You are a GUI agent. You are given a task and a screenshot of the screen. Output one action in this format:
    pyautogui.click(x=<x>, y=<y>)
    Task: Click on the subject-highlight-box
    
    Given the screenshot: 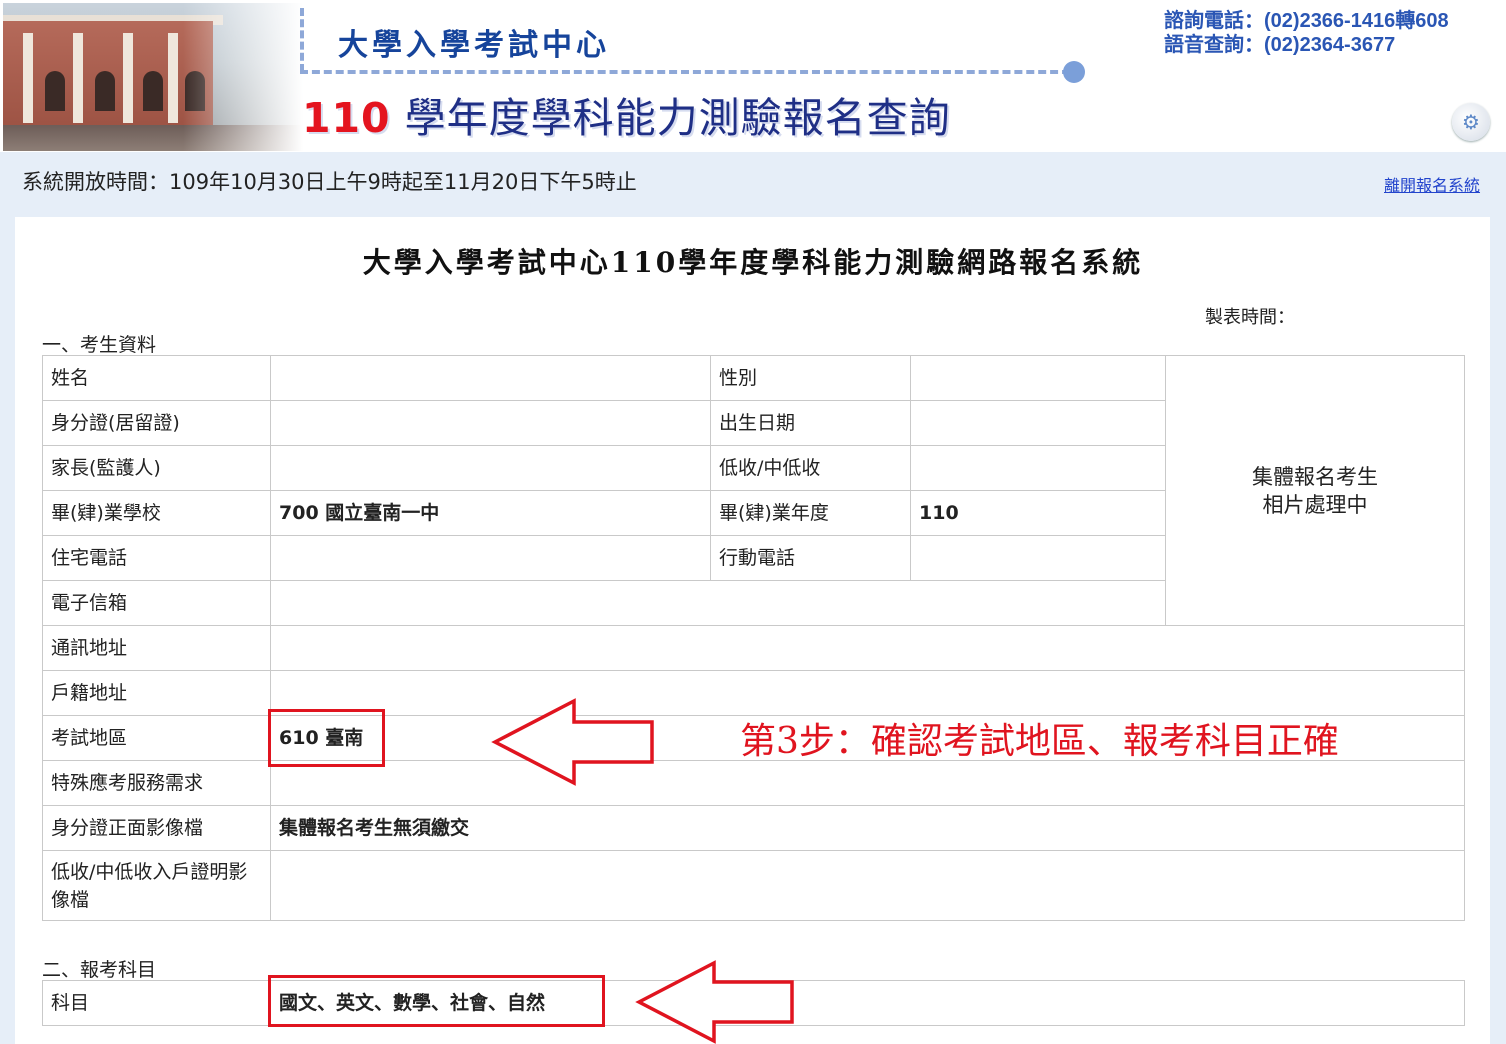 What is the action you would take?
    pyautogui.click(x=436, y=1001)
    